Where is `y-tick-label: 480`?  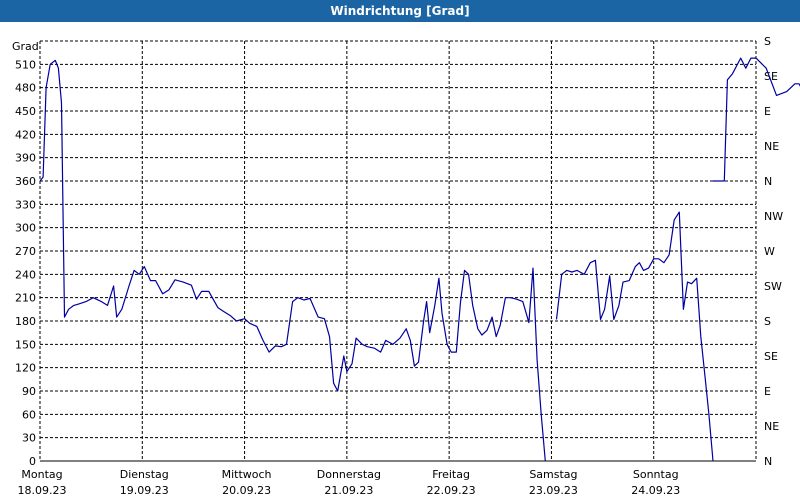 y-tick-label: 480 is located at coordinates (25, 88).